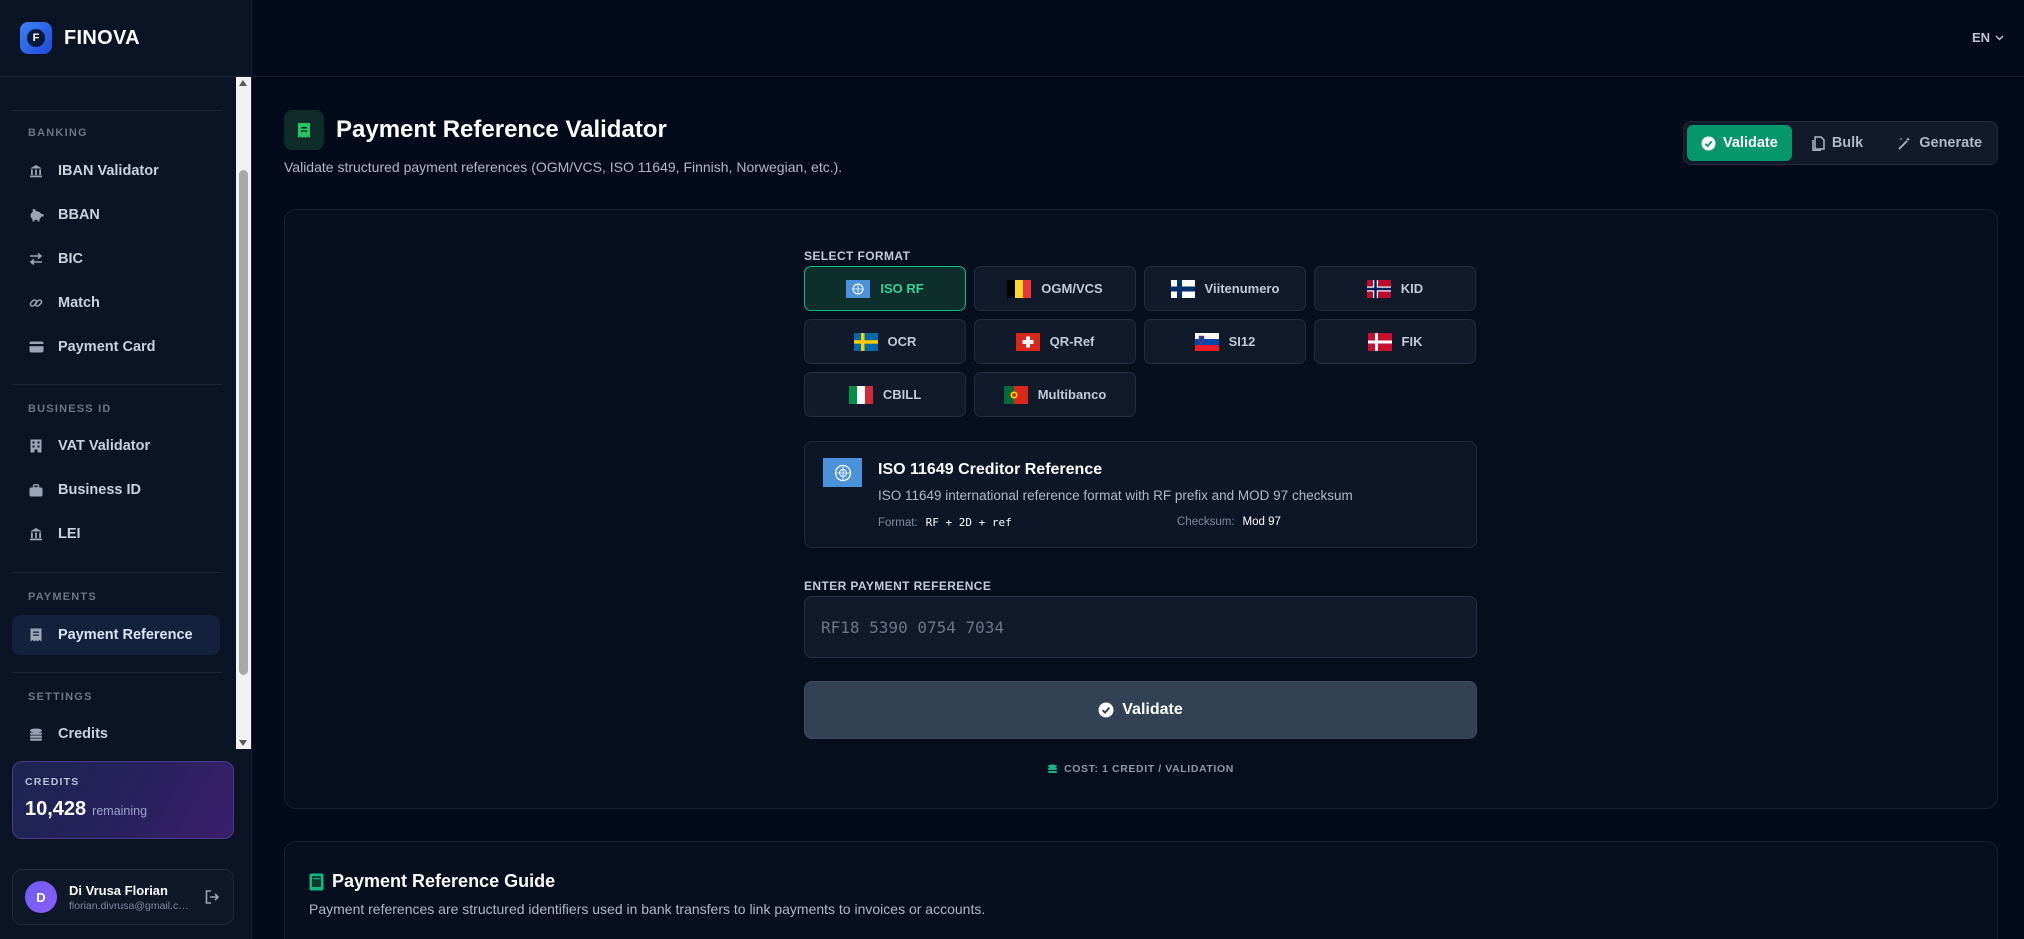 This screenshot has width=2024, height=939. I want to click on sidebar-item-vat-validator: VAT Validator, so click(116, 446).